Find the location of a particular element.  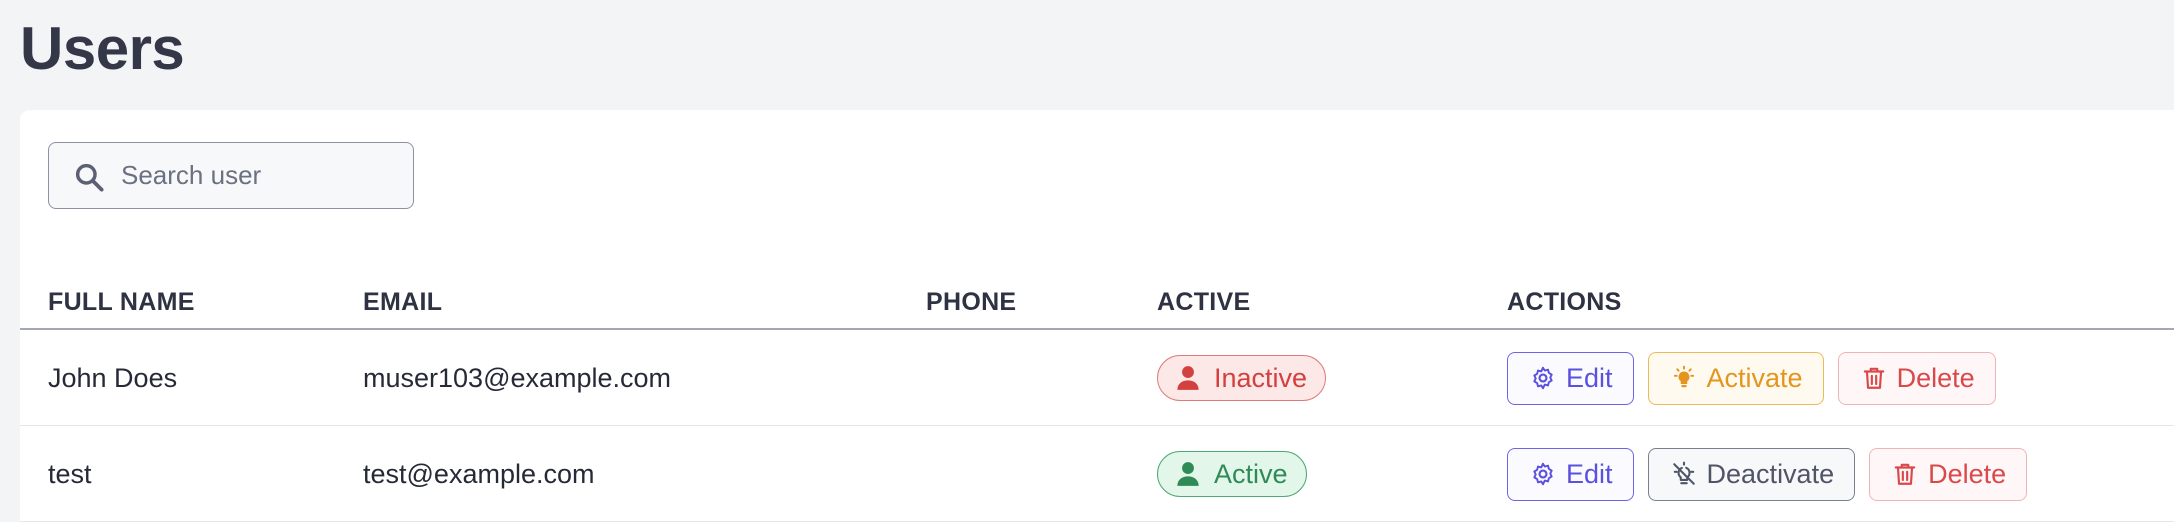

cell-active: Inactive is located at coordinates (1242, 378).